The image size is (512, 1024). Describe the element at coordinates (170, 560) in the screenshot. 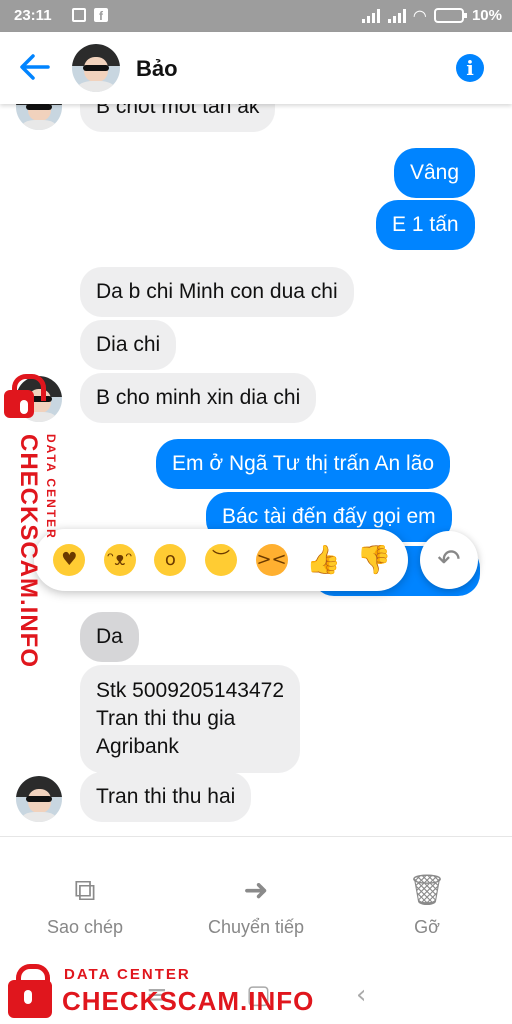

I see `wow-emoji-icon: o` at that location.